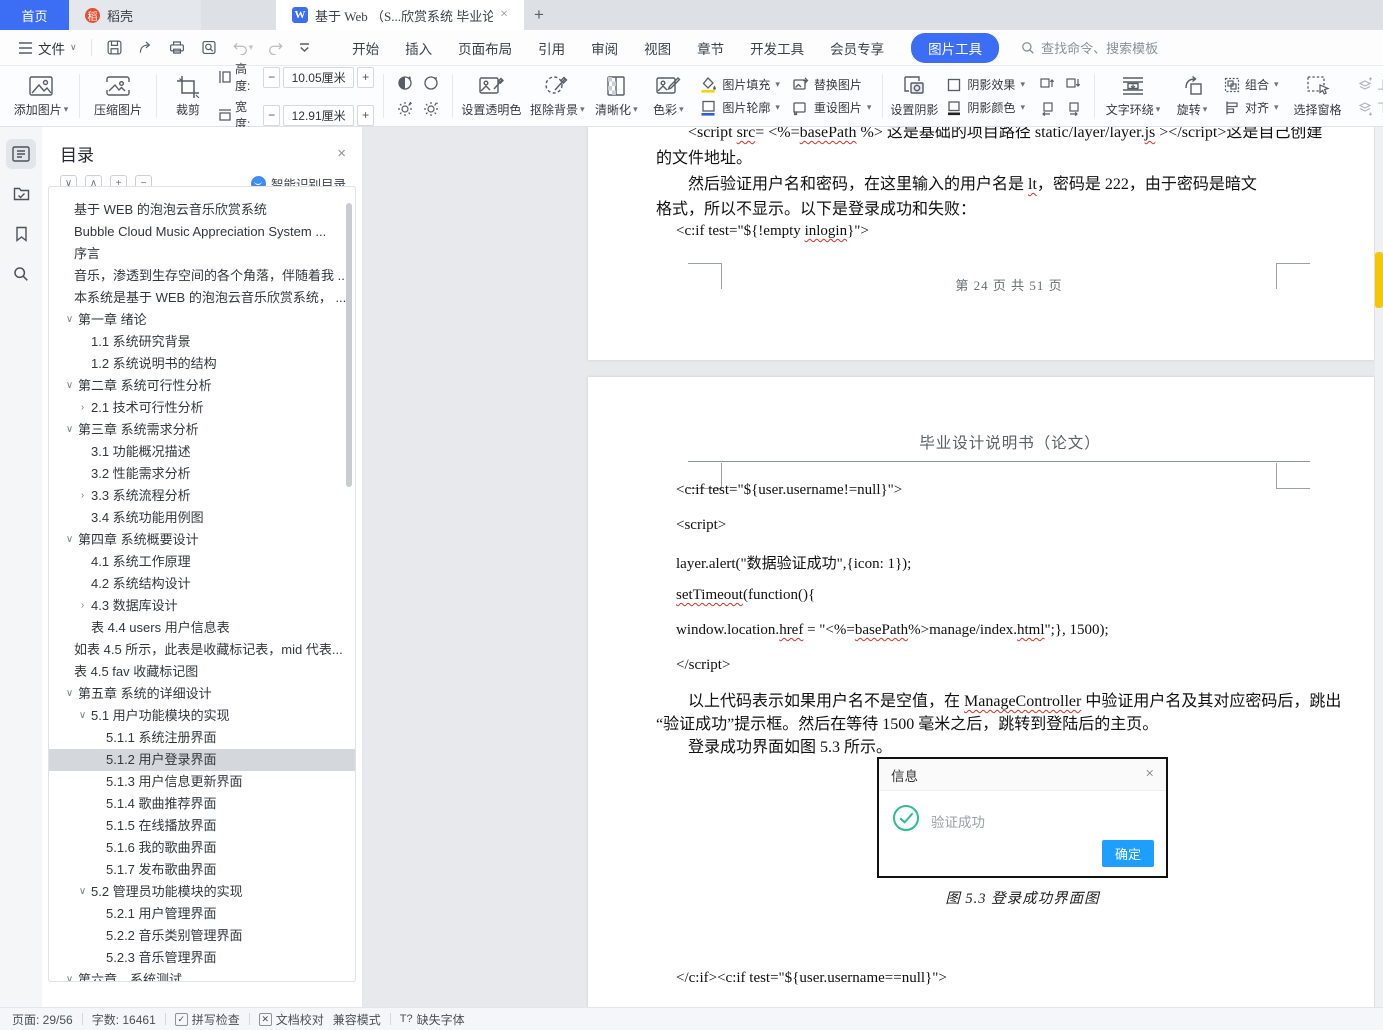 Image resolution: width=1383 pixels, height=1030 pixels. Describe the element at coordinates (135, 15) in the screenshot. I see `tab-docer: 稻 稻壳` at that location.